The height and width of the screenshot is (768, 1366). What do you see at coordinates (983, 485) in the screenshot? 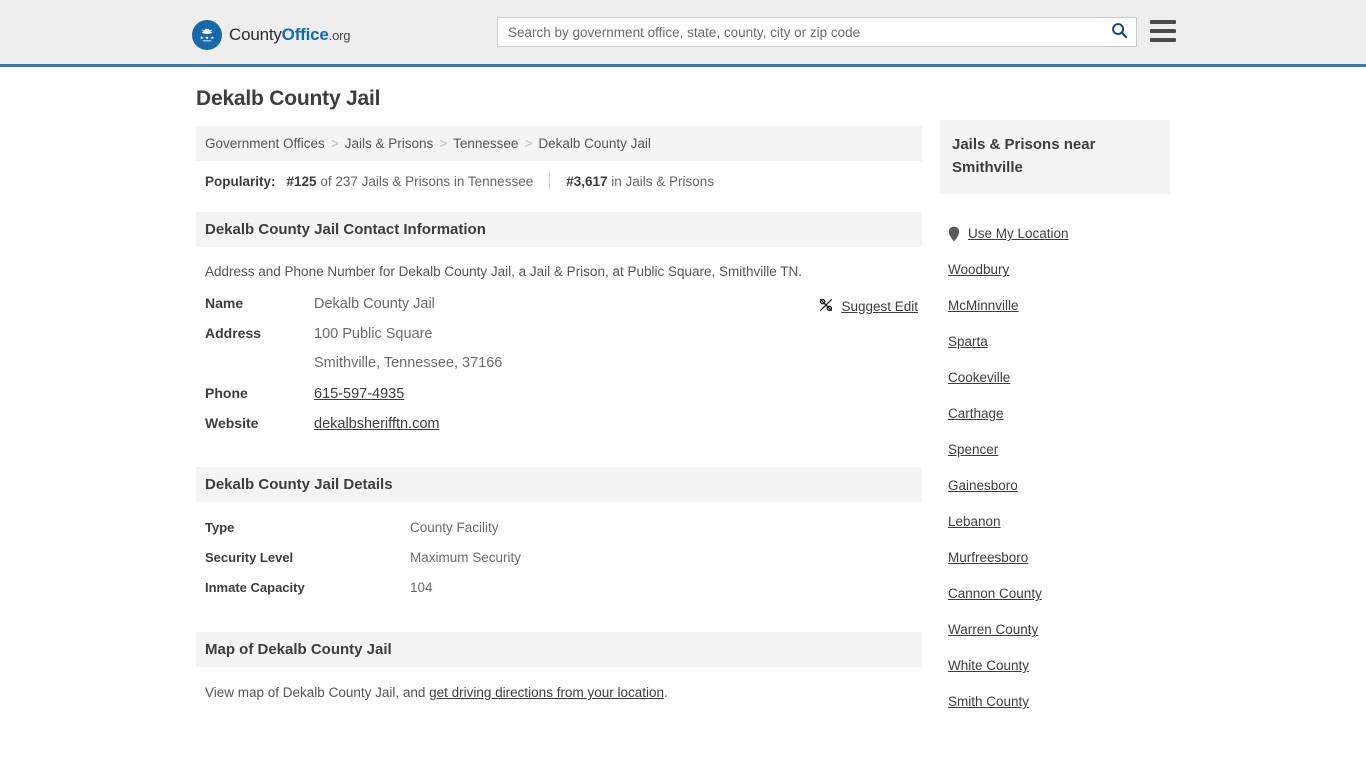
I see `sidebar-item-label: Gainesboro` at bounding box center [983, 485].